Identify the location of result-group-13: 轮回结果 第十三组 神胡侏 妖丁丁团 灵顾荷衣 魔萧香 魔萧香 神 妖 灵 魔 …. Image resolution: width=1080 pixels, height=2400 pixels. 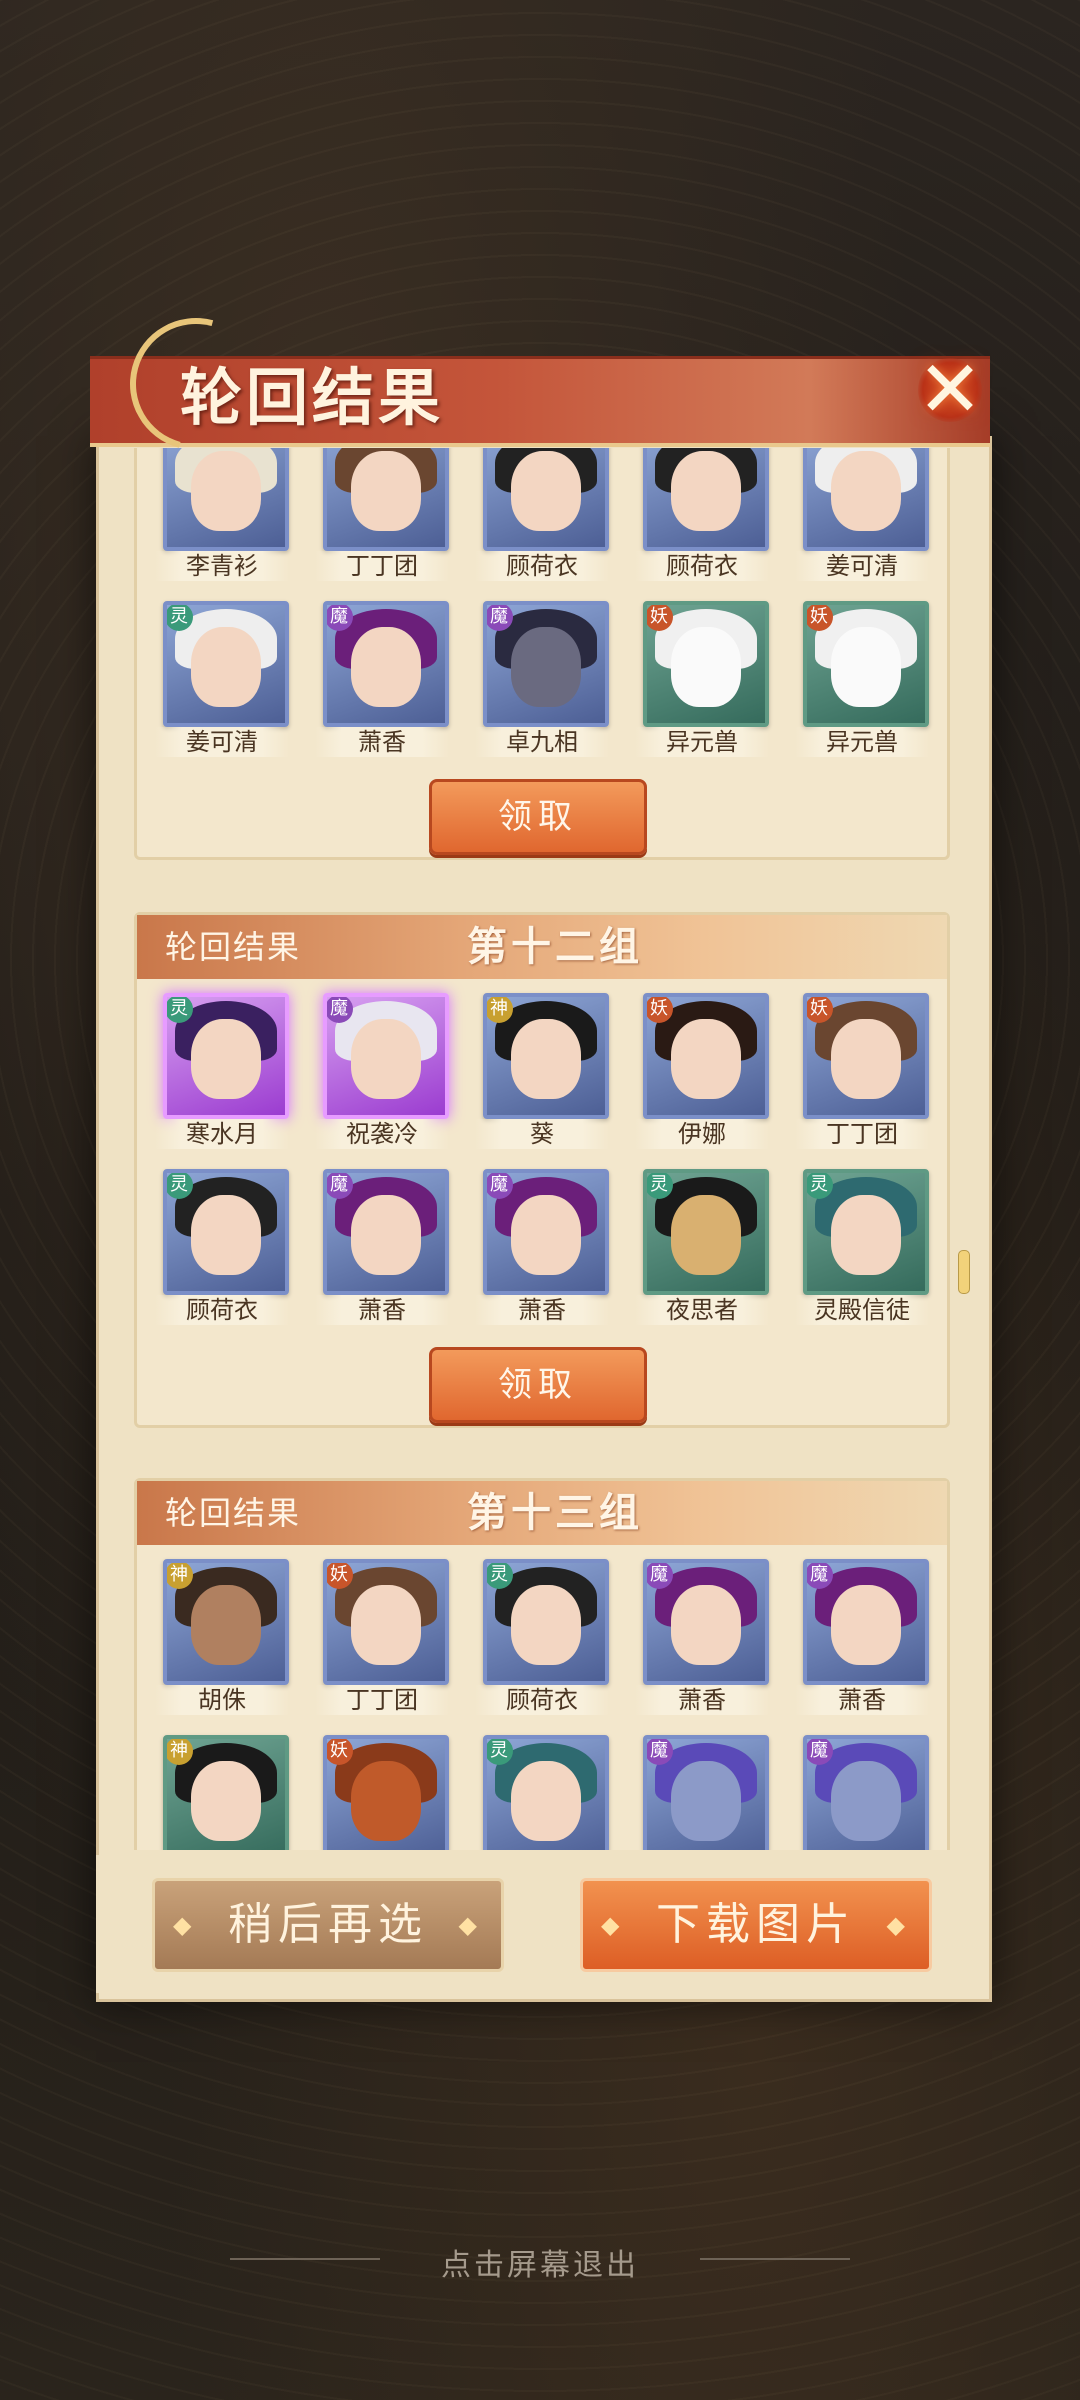
(542, 1664).